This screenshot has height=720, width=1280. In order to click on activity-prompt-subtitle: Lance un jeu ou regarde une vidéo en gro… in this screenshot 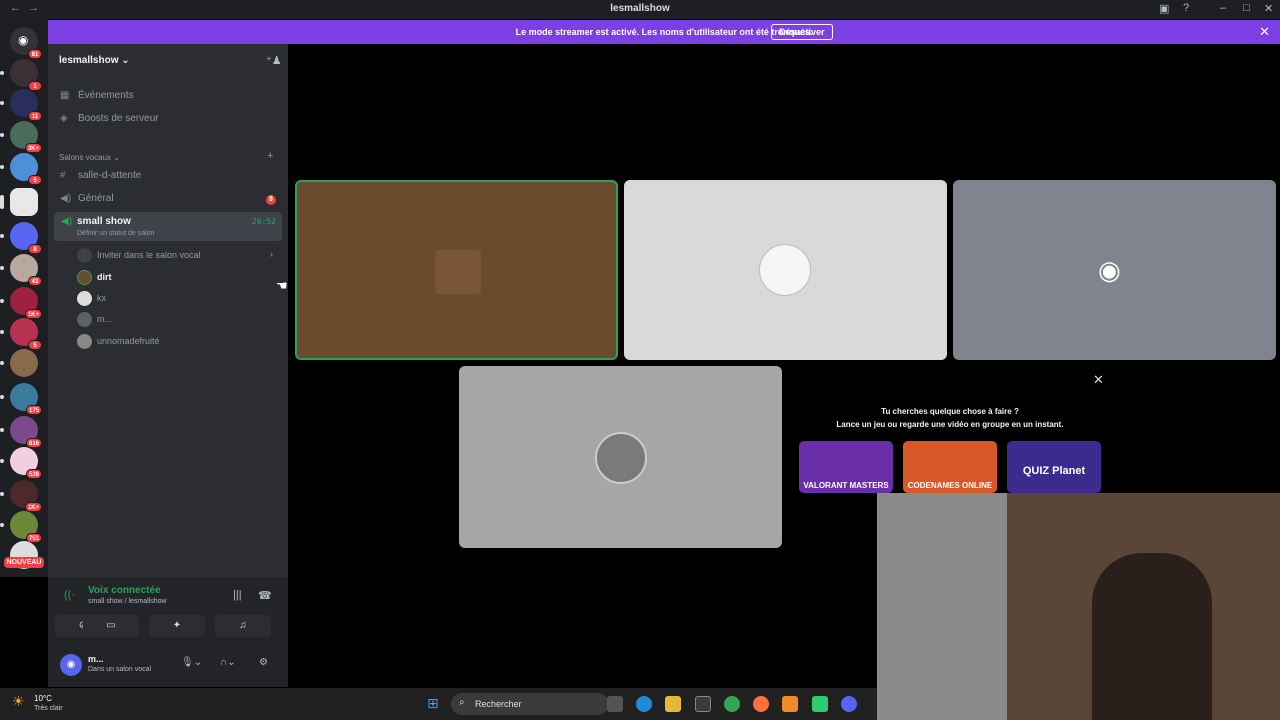, I will do `click(950, 424)`.